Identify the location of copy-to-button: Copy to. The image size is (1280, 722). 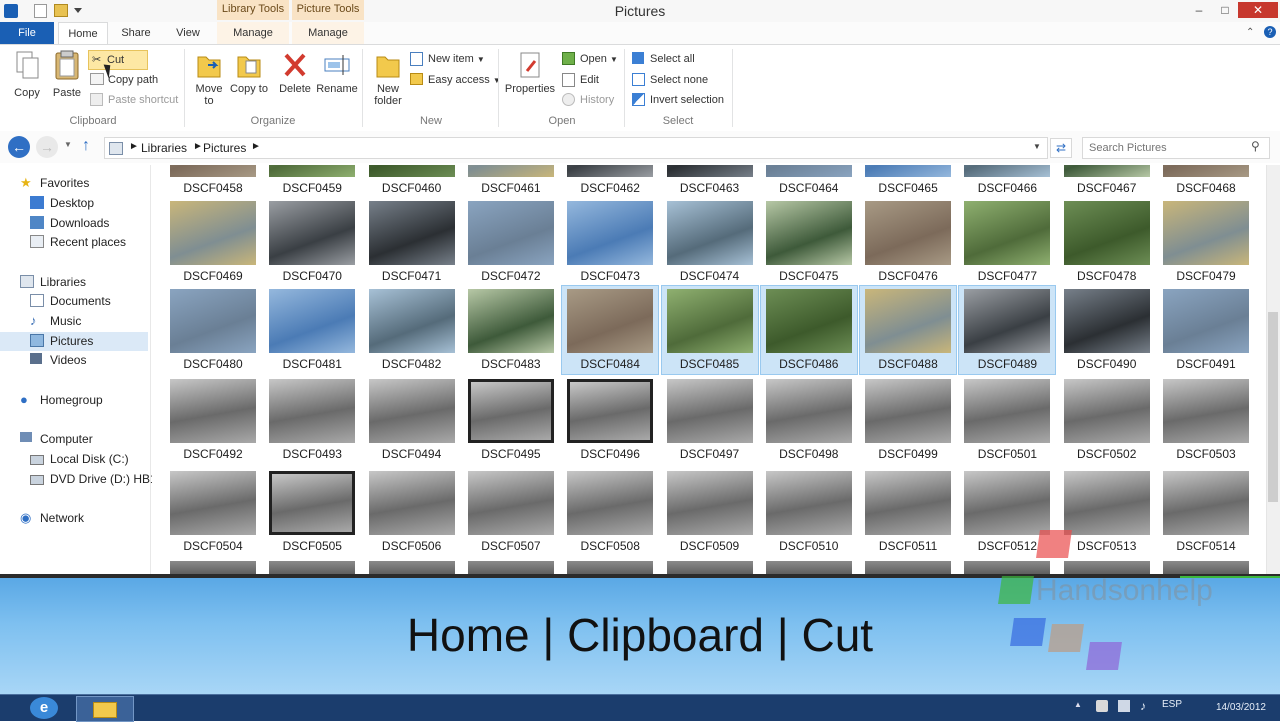
(249, 72).